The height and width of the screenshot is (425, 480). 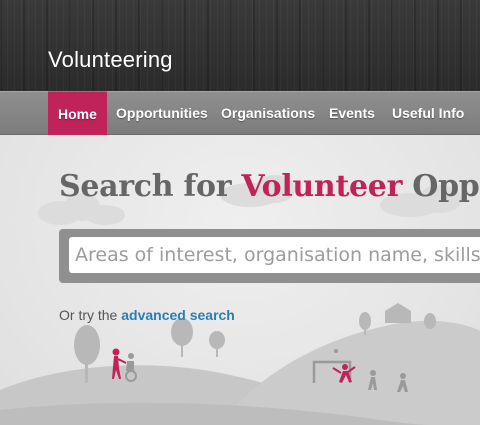 What do you see at coordinates (352, 113) in the screenshot?
I see `nav-item-events: Events` at bounding box center [352, 113].